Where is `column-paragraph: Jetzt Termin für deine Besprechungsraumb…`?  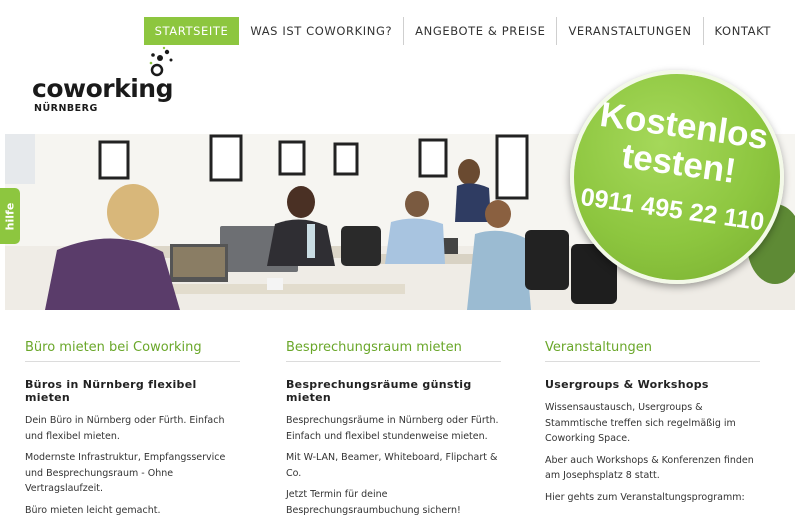 column-paragraph: Jetzt Termin für deine Besprechungsraumb… is located at coordinates (373, 502).